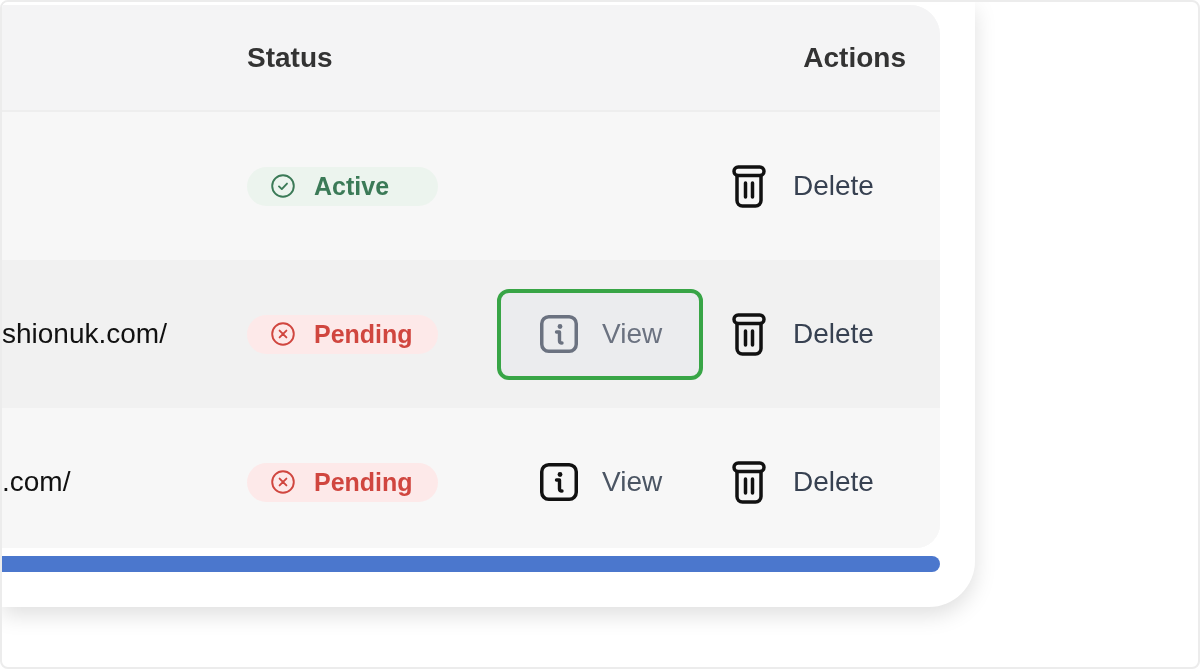 This screenshot has height=669, width=1200. What do you see at coordinates (854, 57) in the screenshot?
I see `column-header: Actions` at bounding box center [854, 57].